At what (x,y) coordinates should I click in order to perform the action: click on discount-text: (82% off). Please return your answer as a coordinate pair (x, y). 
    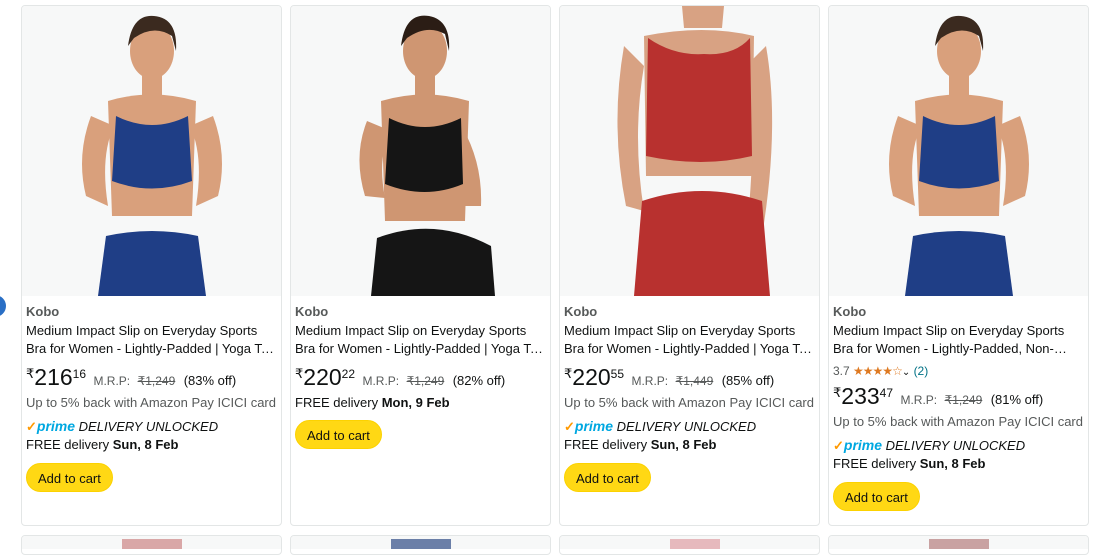
    Looking at the image, I should click on (479, 380).